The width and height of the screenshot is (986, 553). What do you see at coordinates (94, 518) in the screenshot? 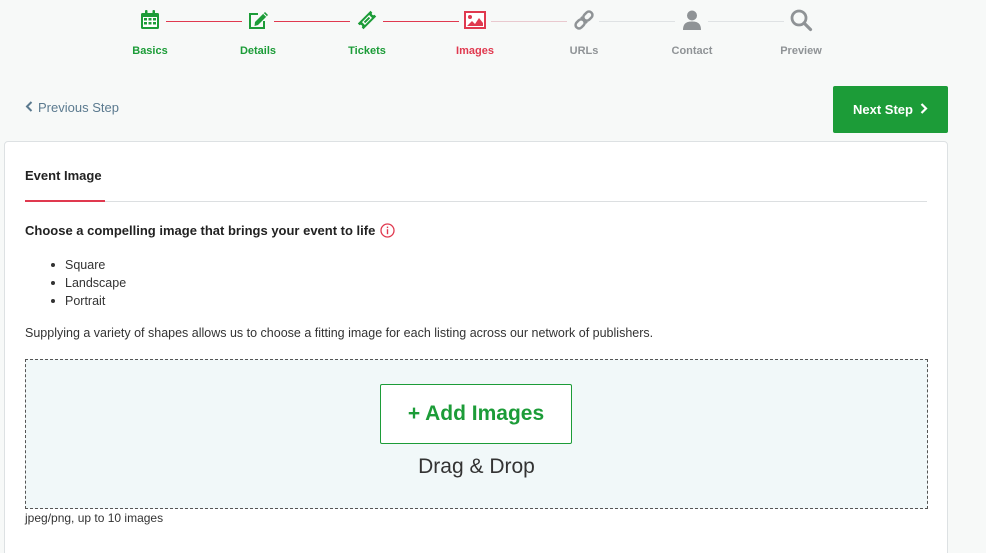
I see `file-type-hint: jpeg/png, up to 10 images` at bounding box center [94, 518].